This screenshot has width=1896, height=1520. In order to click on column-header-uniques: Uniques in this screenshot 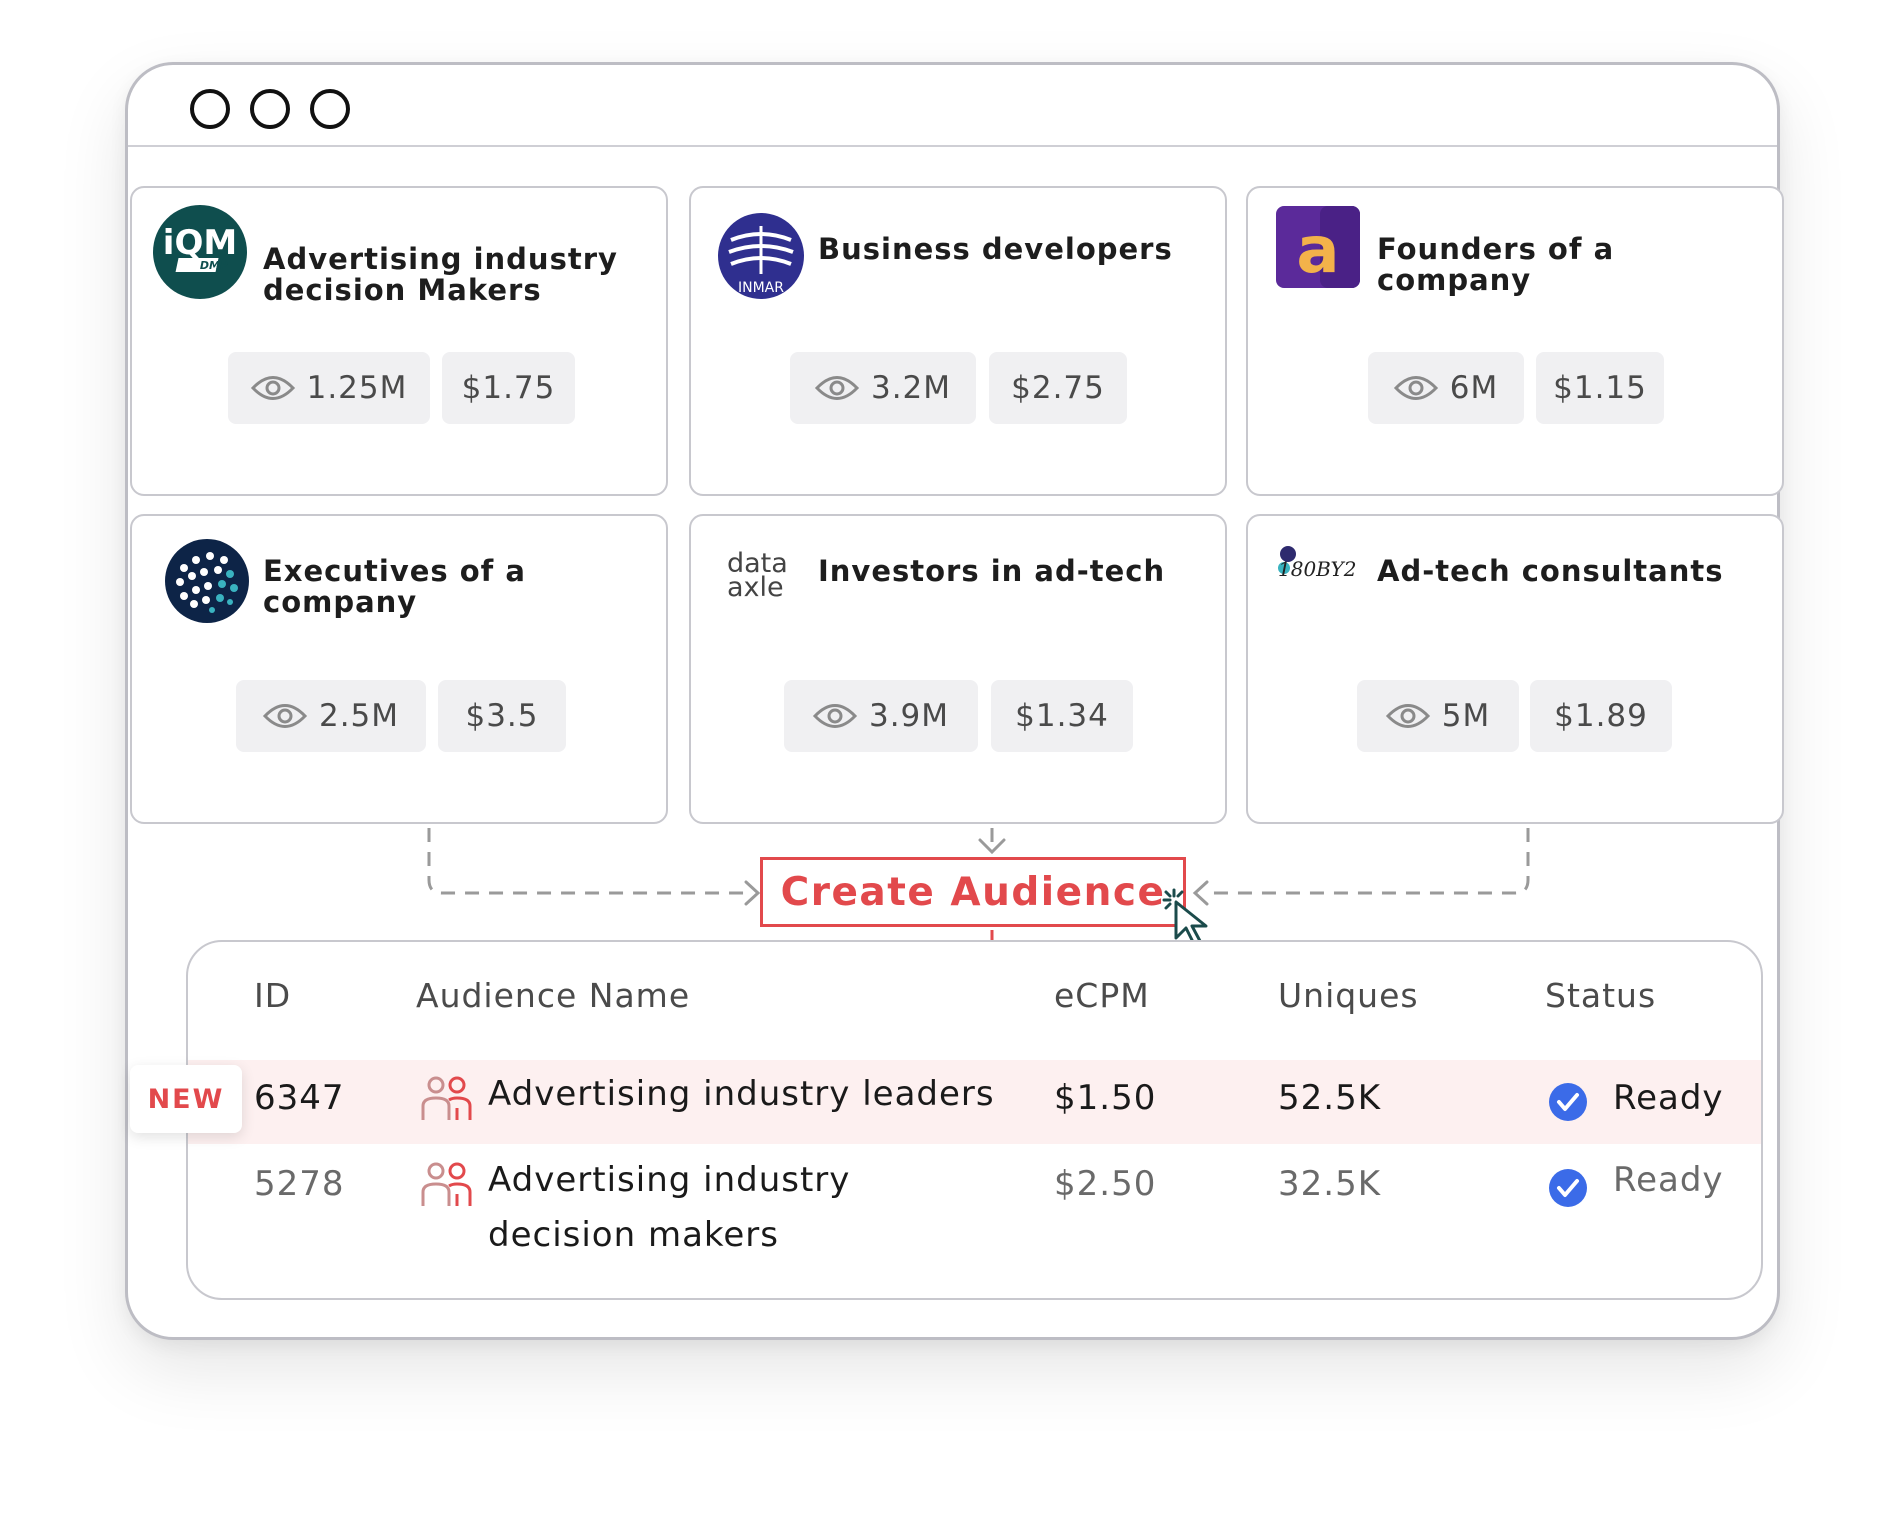, I will do `click(1348, 995)`.